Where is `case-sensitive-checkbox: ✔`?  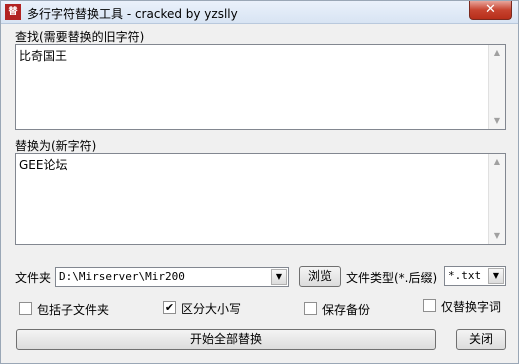 case-sensitive-checkbox: ✔ is located at coordinates (169, 307).